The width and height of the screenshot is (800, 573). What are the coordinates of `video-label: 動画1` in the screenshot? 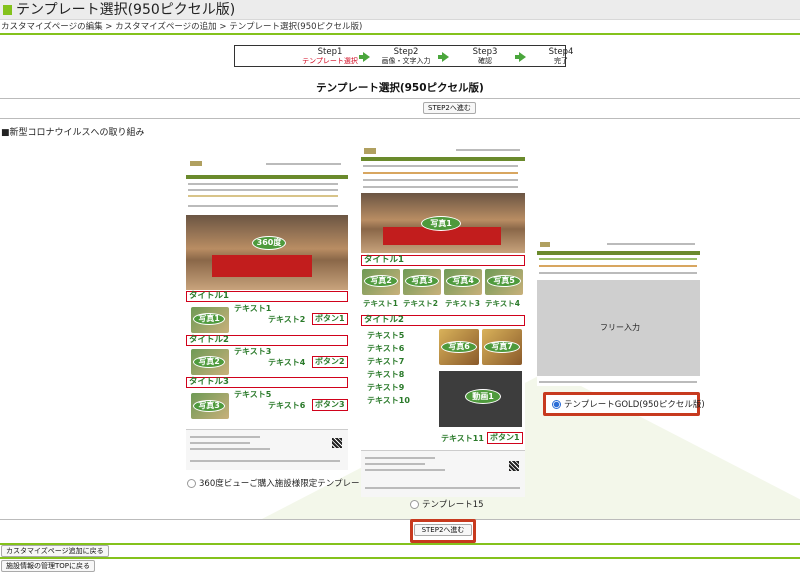 It's located at (483, 396).